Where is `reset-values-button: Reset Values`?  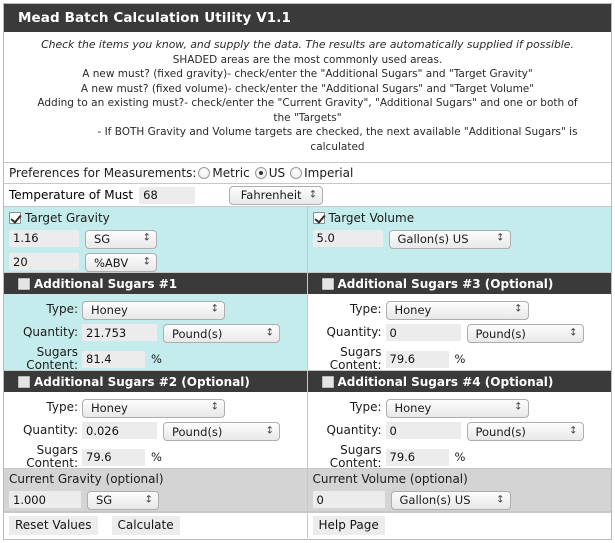 reset-values-button: Reset Values is located at coordinates (53, 525).